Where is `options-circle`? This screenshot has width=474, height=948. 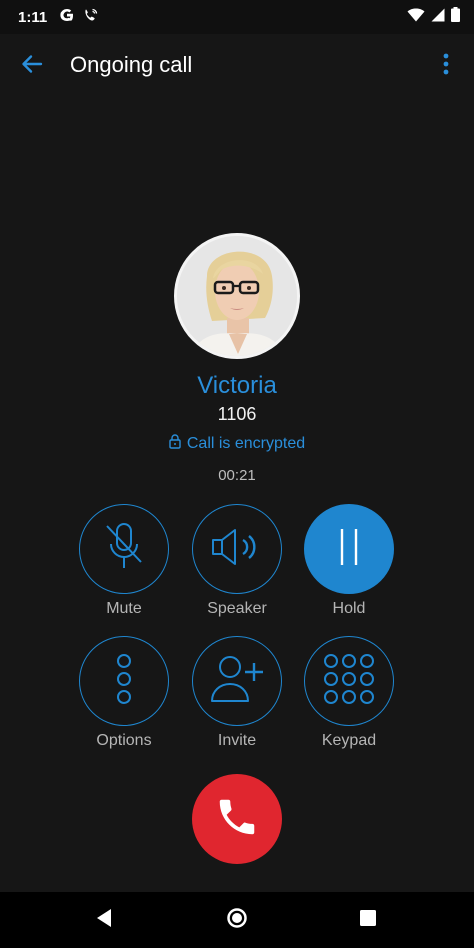
options-circle is located at coordinates (124, 681).